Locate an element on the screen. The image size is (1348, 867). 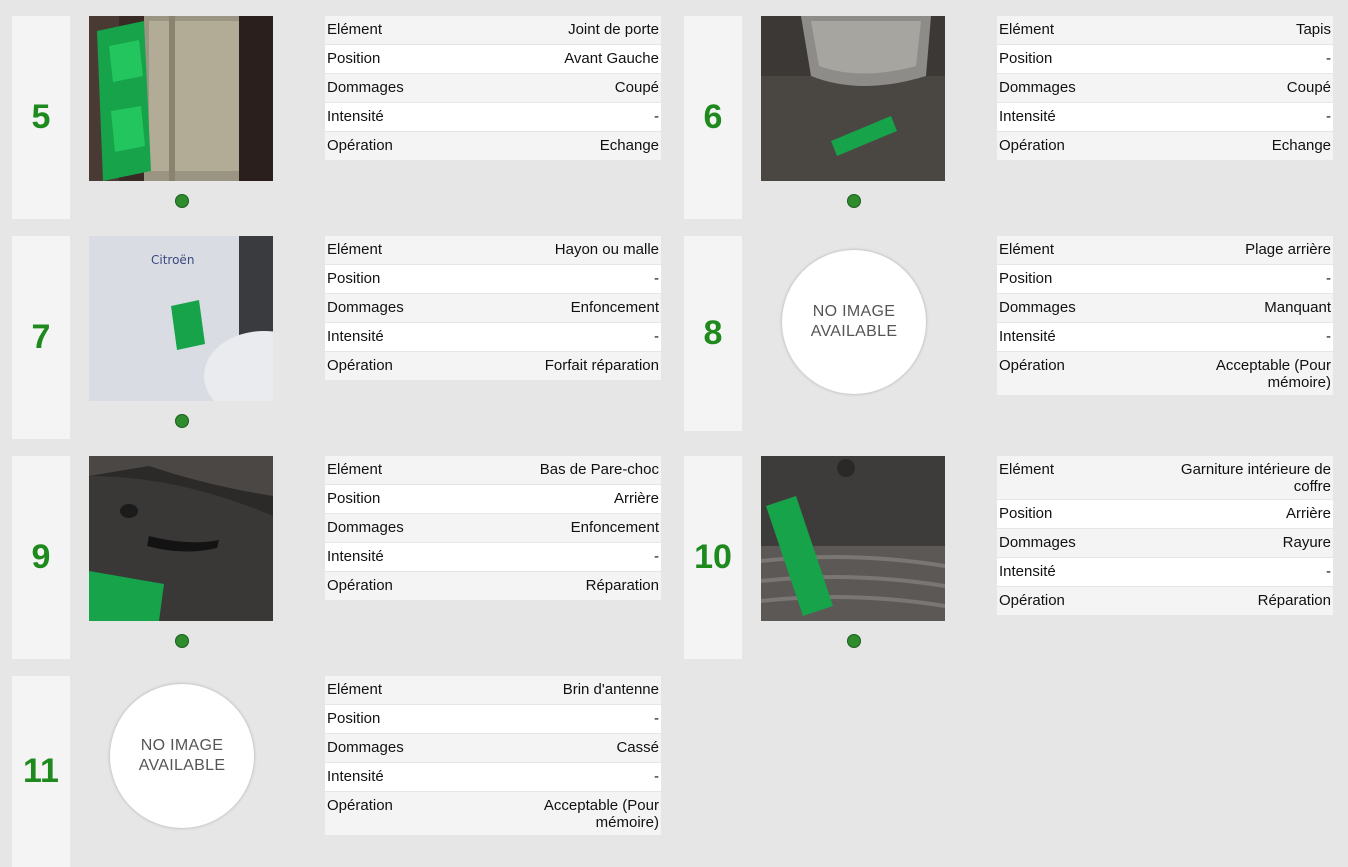
dekra-tailgate-photo-icon: Citroën is located at coordinates (181, 318).